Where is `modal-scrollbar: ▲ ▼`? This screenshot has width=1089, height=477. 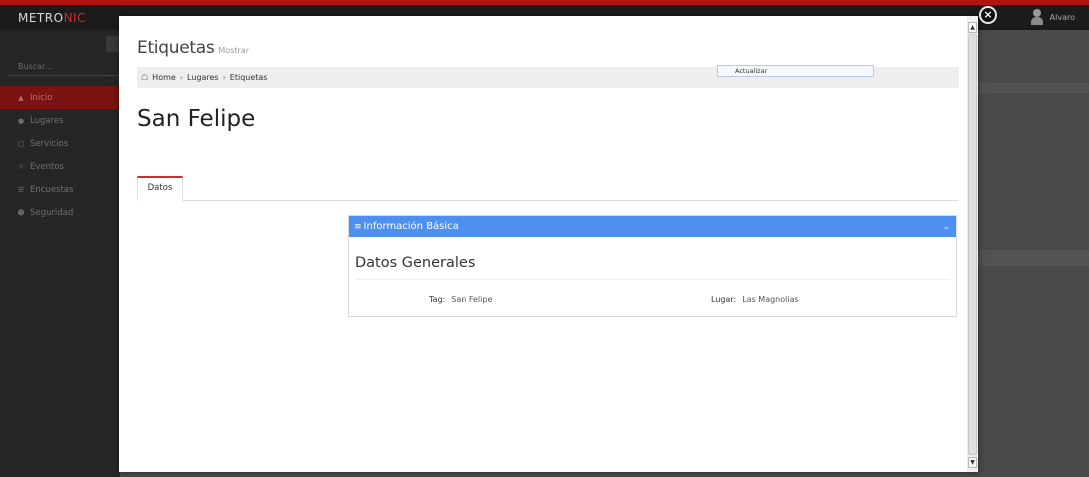 modal-scrollbar: ▲ ▼ is located at coordinates (972, 244).